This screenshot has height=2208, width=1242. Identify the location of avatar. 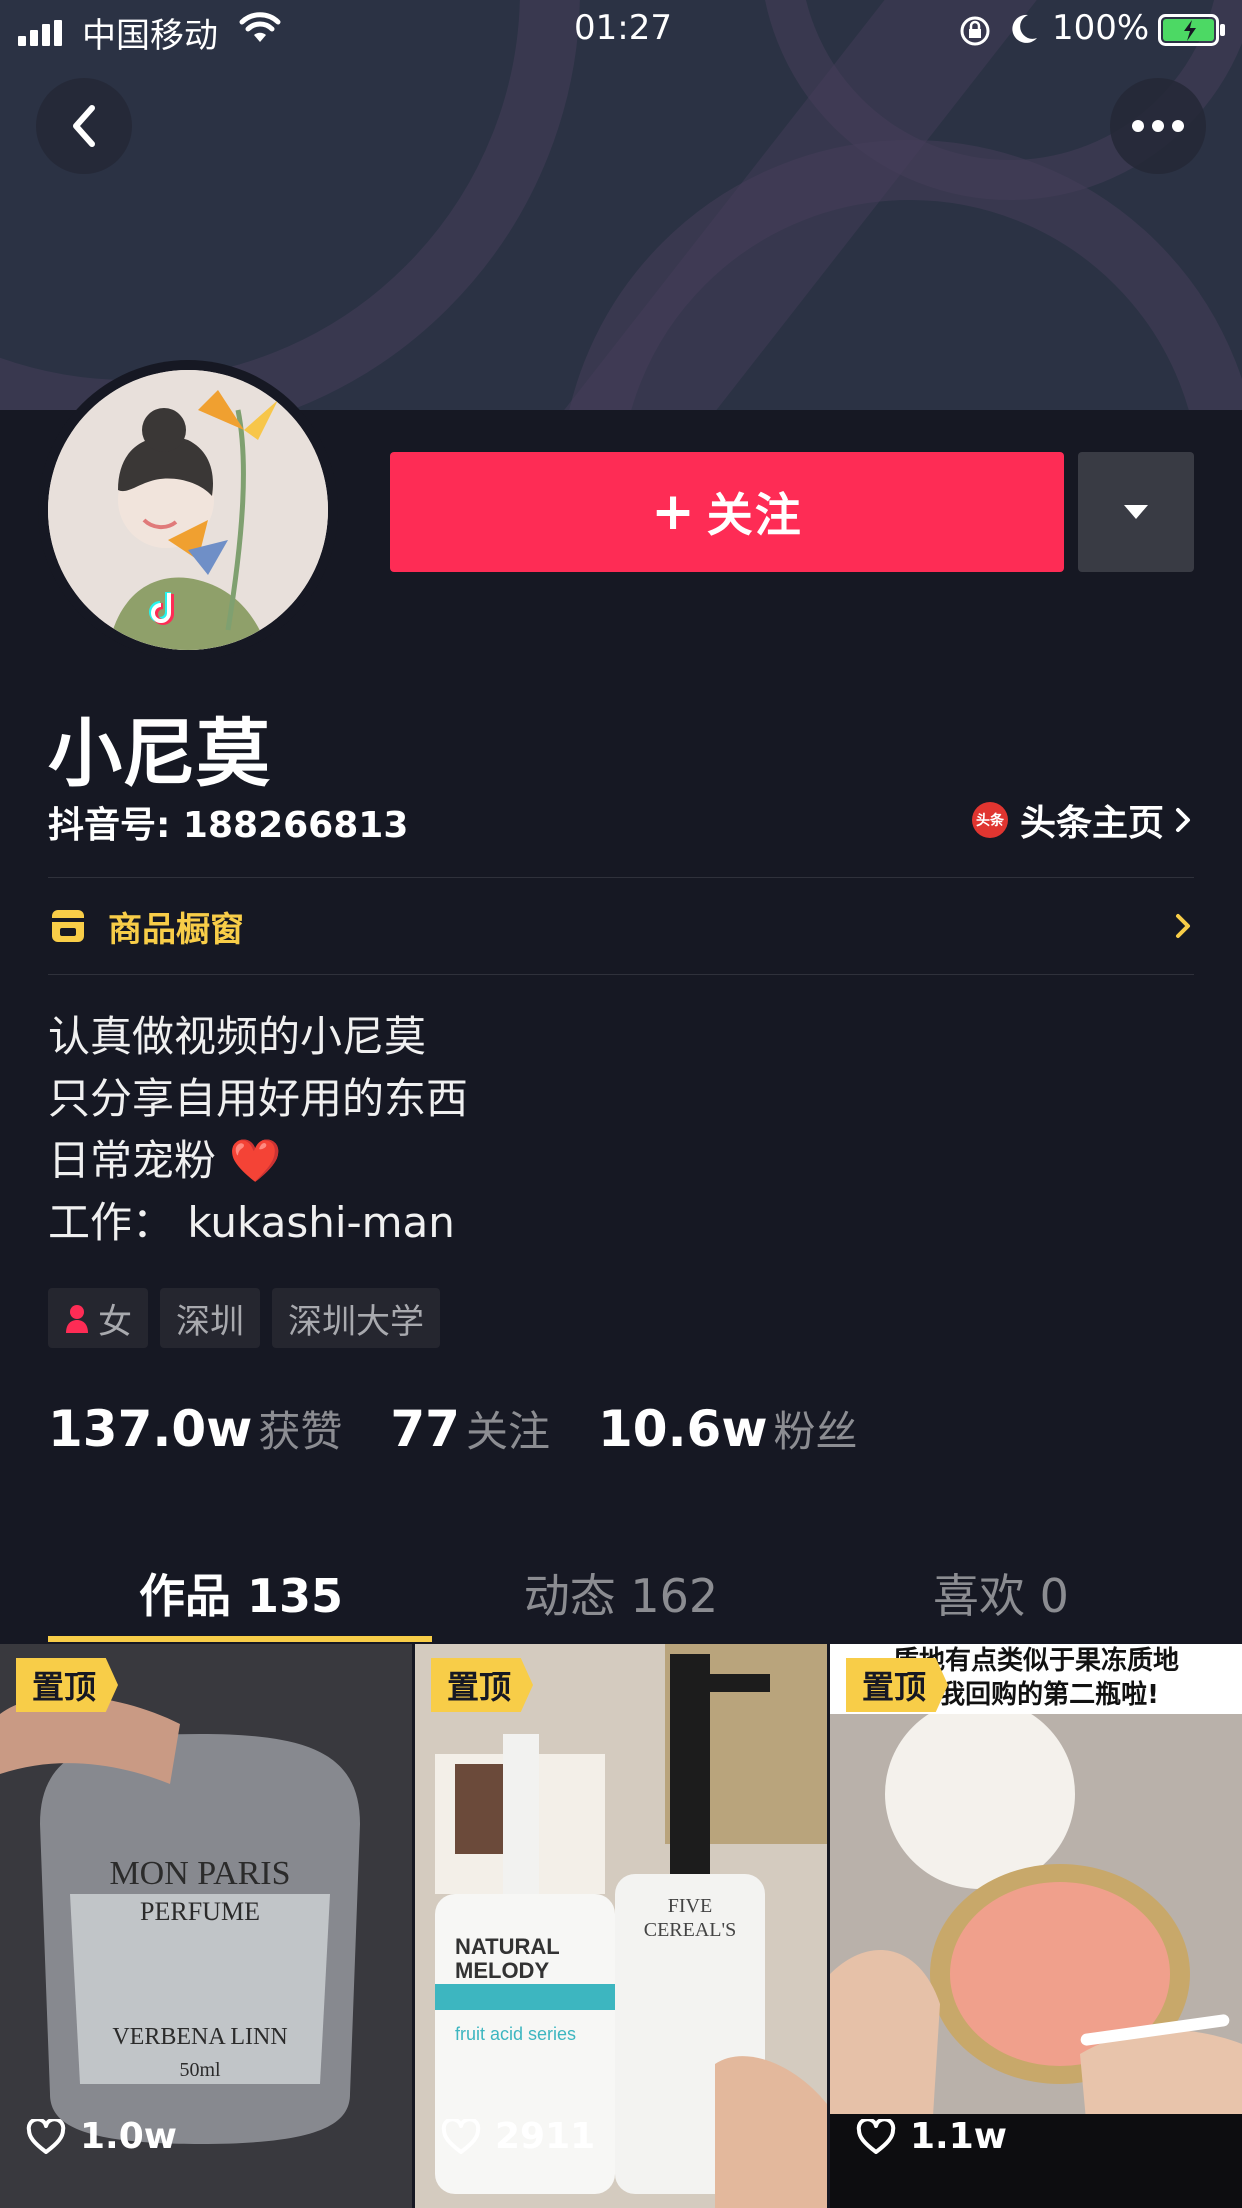
(188, 510).